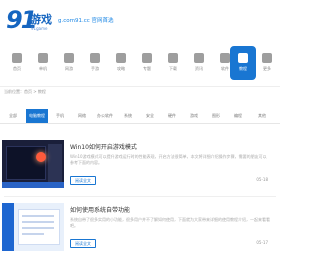 The image size is (320, 260). Describe the element at coordinates (140, 21) in the screenshot. I see `site-header: 91 游戏 91game g.com91.cc 官网首选` at that location.